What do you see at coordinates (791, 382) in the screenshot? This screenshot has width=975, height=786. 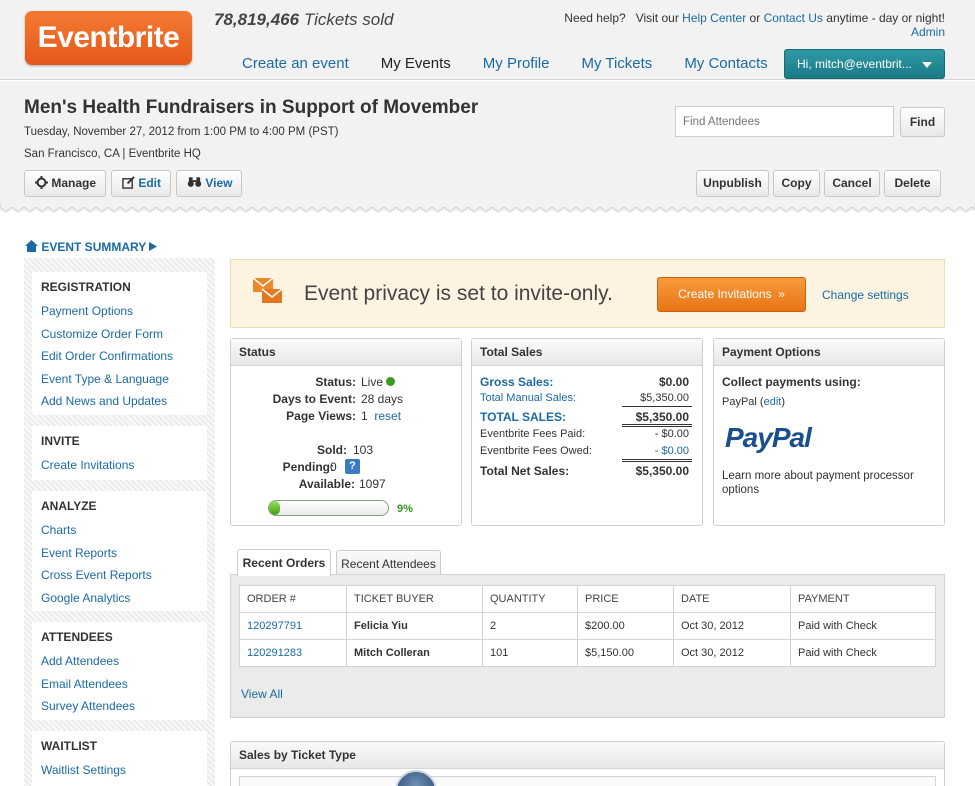 I see `collect-label: Collect payments using:` at bounding box center [791, 382].